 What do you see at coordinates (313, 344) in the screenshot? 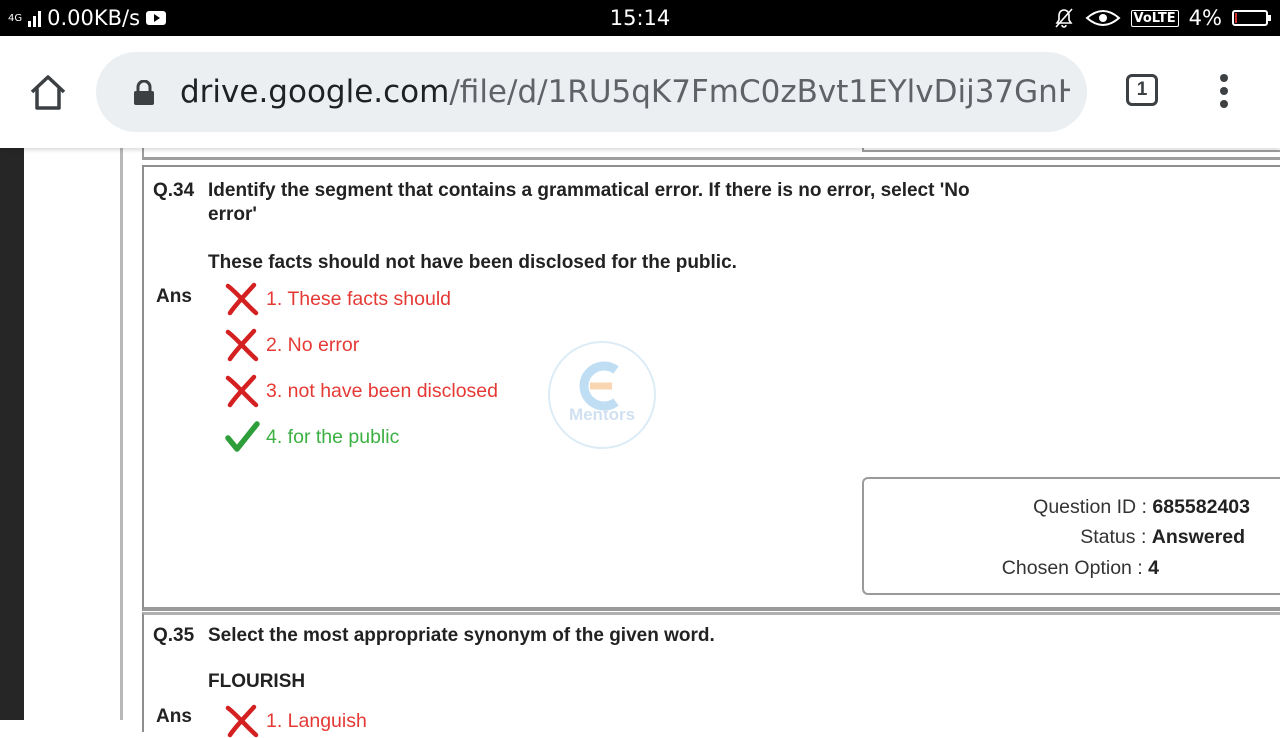
I see `option-text: 2. No error` at bounding box center [313, 344].